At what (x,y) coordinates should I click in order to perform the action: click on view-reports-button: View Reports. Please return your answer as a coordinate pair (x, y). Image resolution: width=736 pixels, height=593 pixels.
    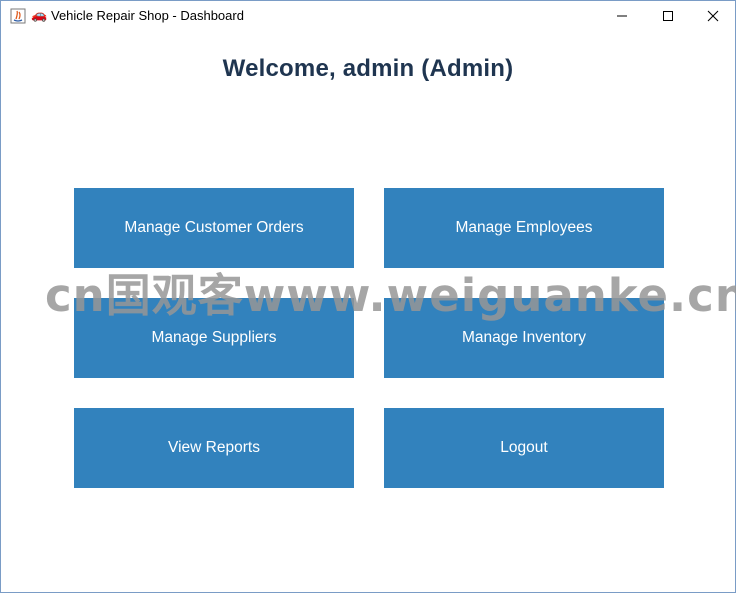
    Looking at the image, I should click on (214, 448).